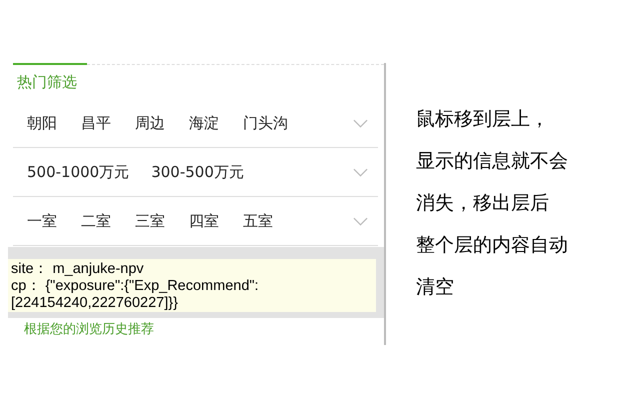  I want to click on filter-option: 五室, so click(258, 221).